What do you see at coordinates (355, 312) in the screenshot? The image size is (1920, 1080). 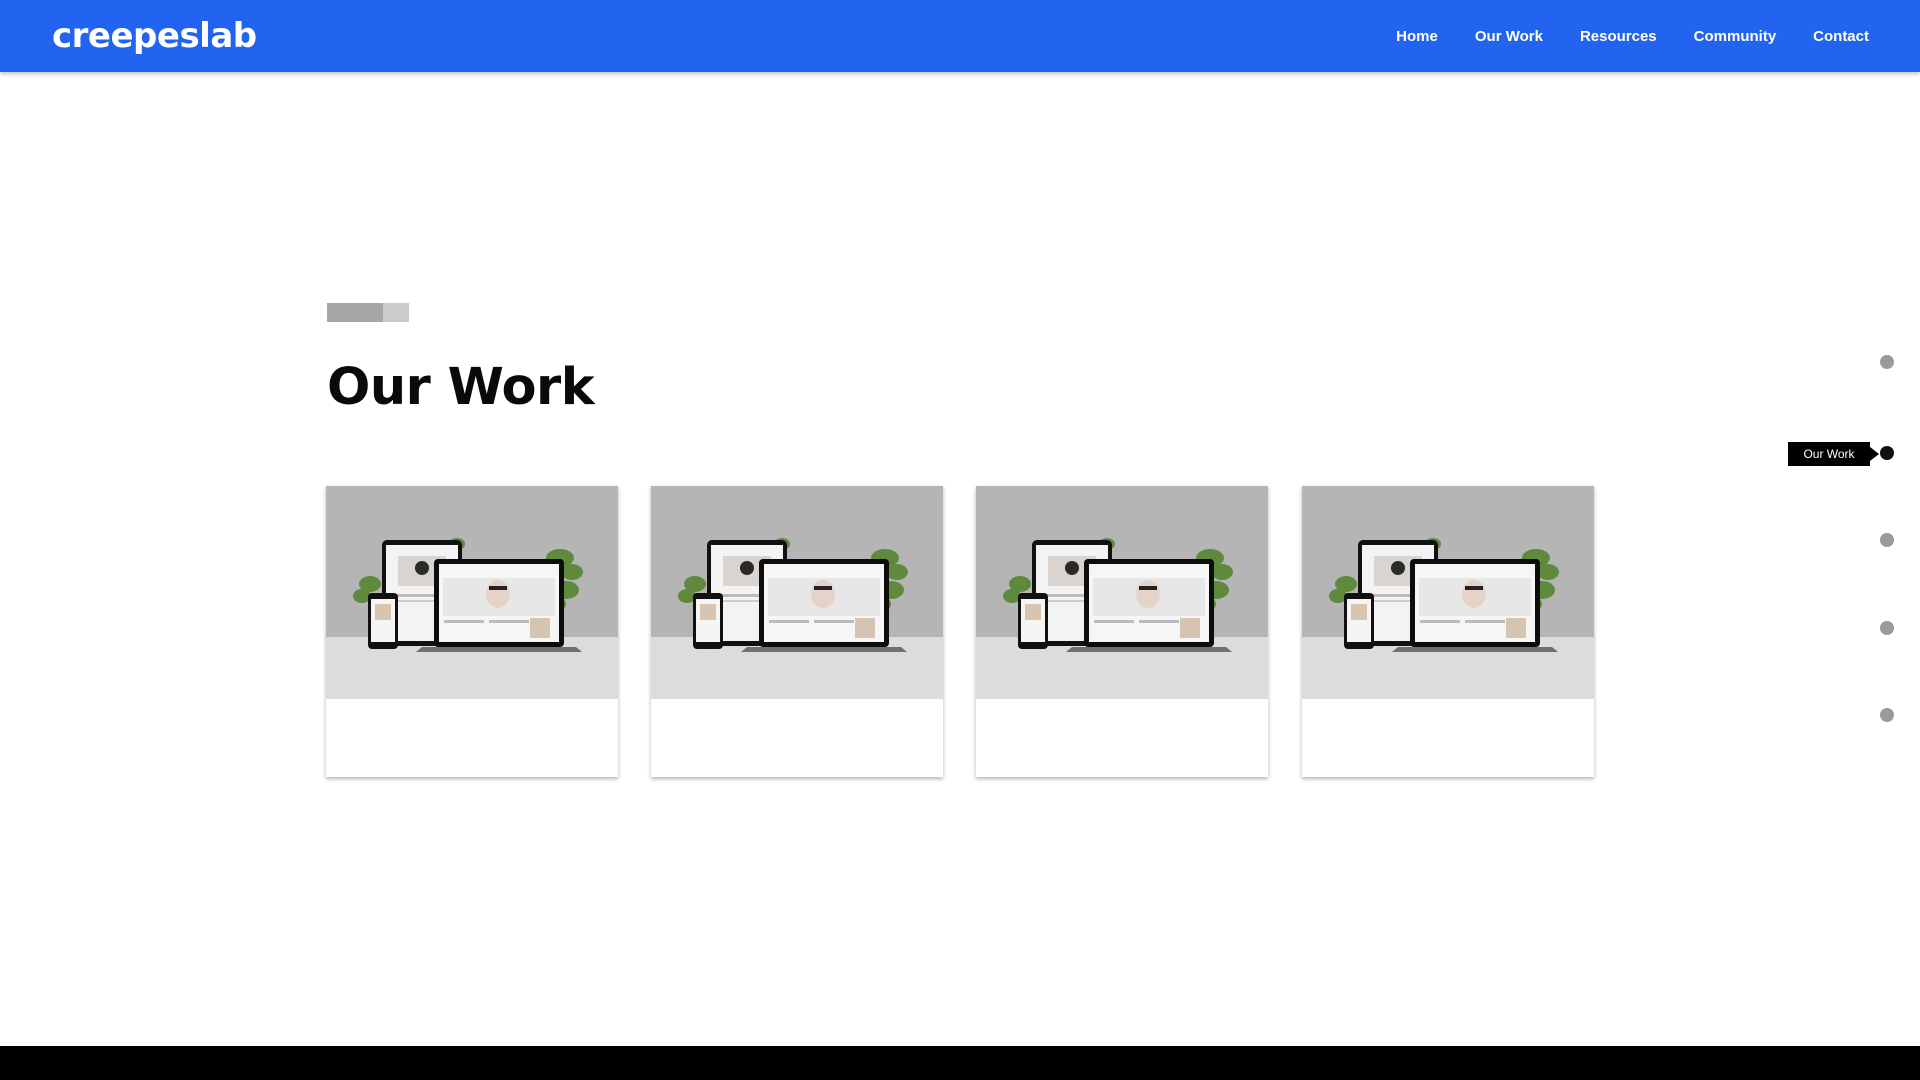 I see `section-marker-dark` at bounding box center [355, 312].